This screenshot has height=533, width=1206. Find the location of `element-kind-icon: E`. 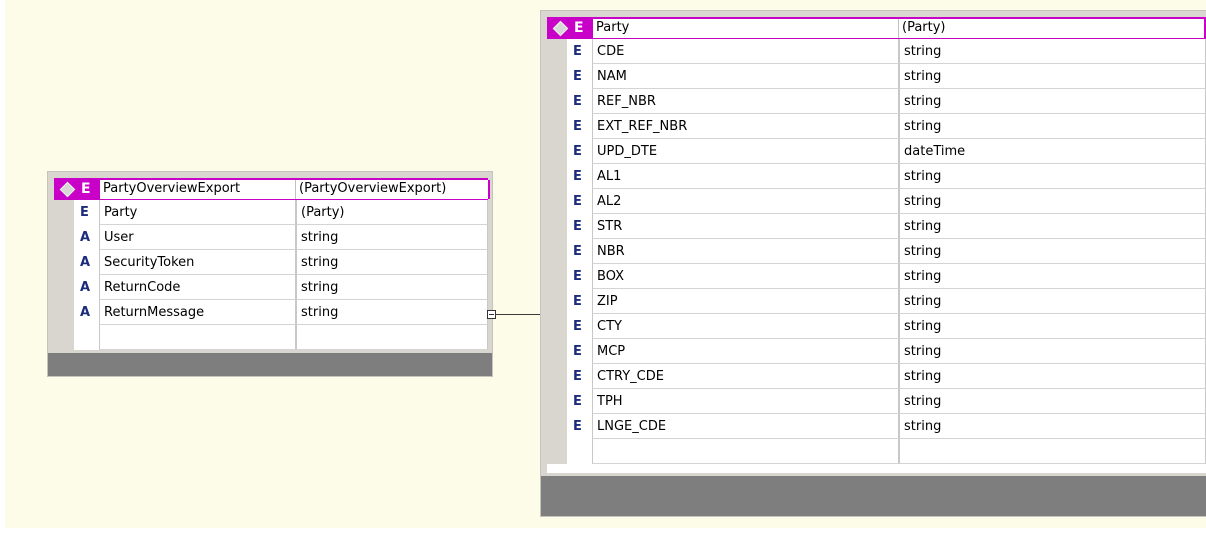

element-kind-icon: E is located at coordinates (579, 28).